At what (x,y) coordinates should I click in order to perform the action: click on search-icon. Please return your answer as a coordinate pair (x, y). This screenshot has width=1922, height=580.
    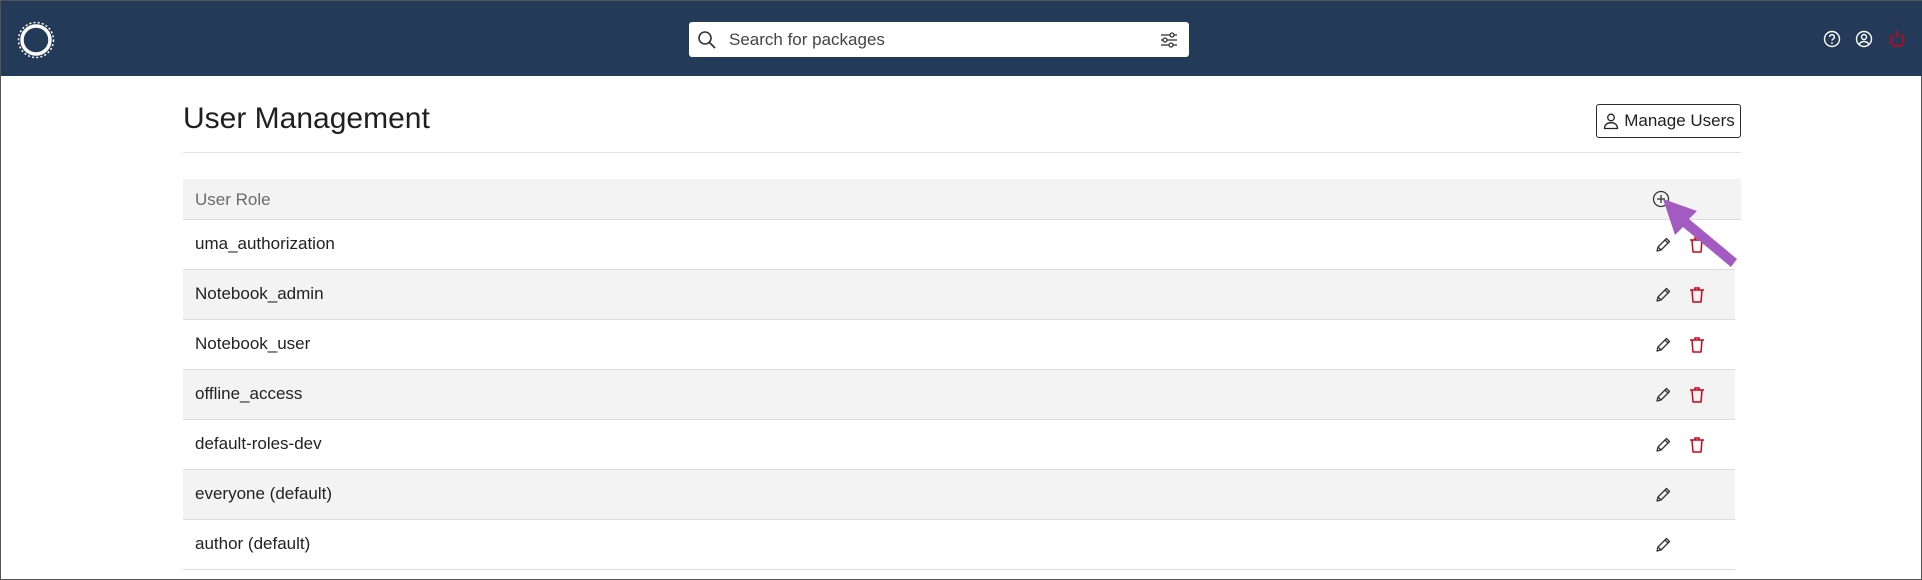
    Looking at the image, I should click on (707, 40).